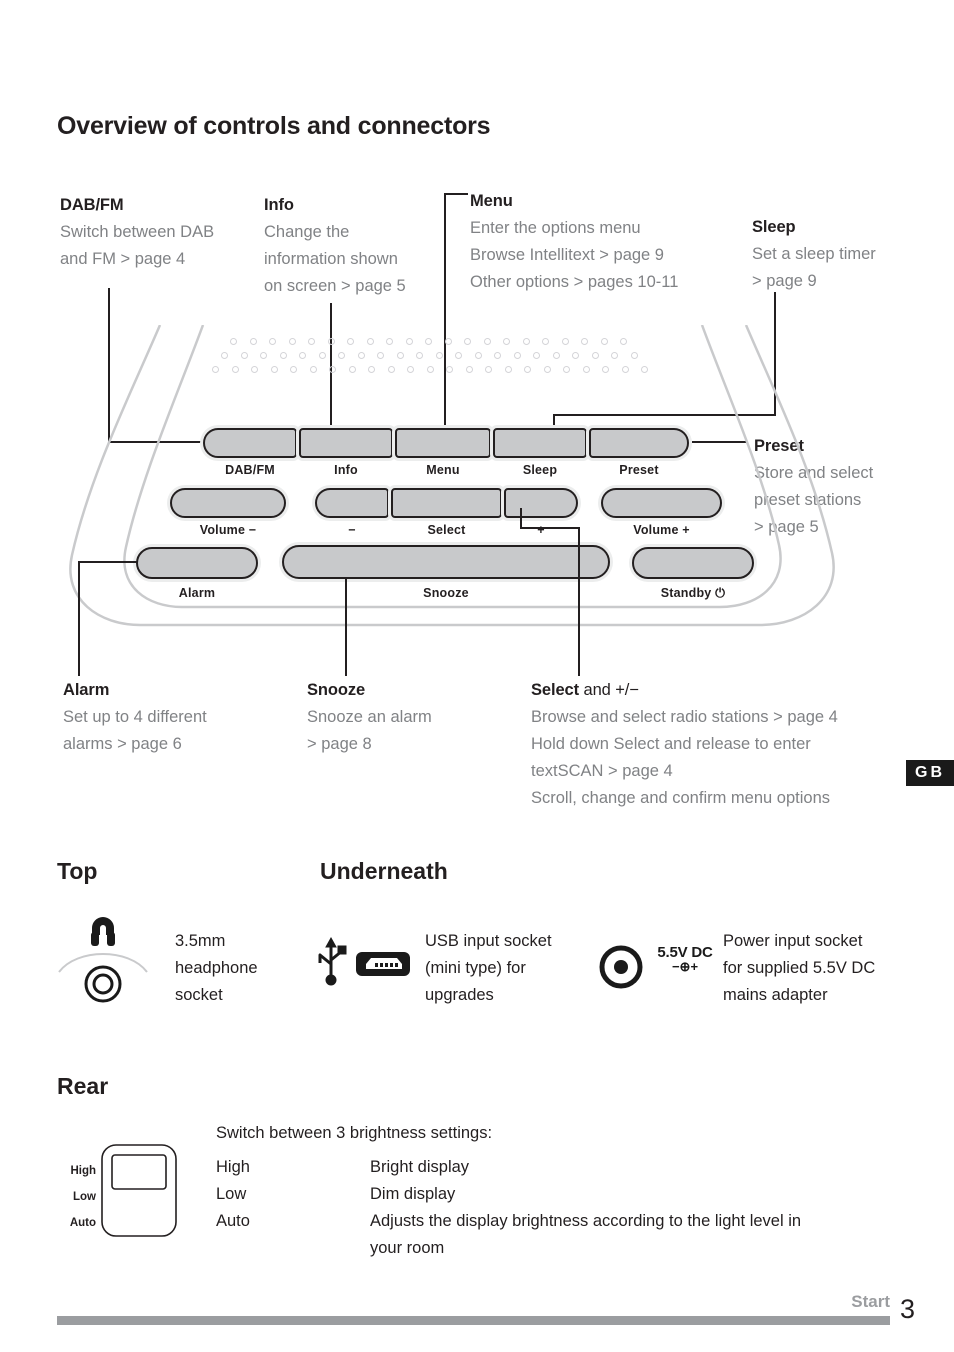 This screenshot has height=1352, width=954. I want to click on footer-page-number: 3, so click(908, 1309).